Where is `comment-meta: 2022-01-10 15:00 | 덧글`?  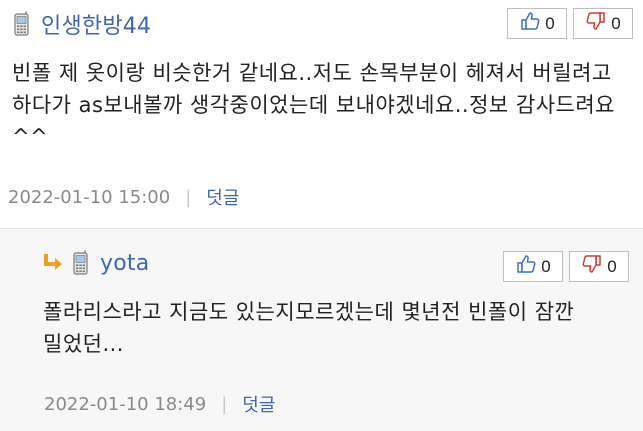 comment-meta: 2022-01-10 15:00 | 덧글 is located at coordinates (123, 197).